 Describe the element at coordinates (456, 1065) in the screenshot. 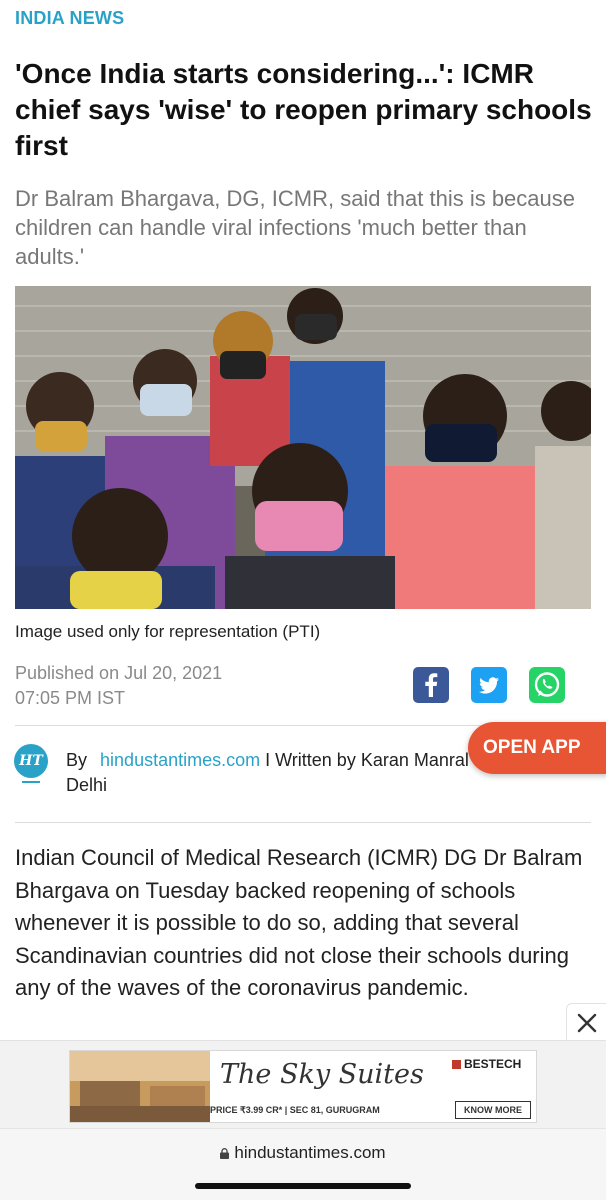

I see `brand-mark-icon` at that location.